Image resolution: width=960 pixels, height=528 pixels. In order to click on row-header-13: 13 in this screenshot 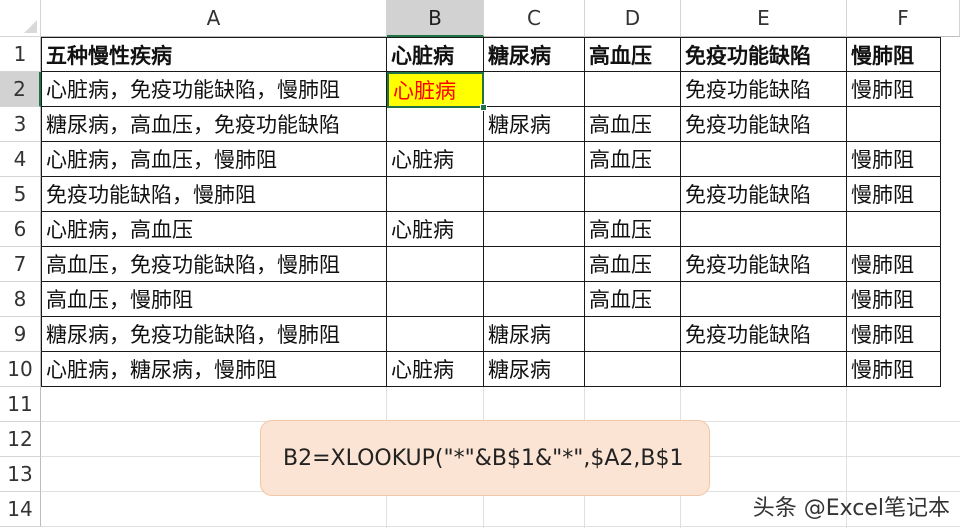, I will do `click(20, 474)`.